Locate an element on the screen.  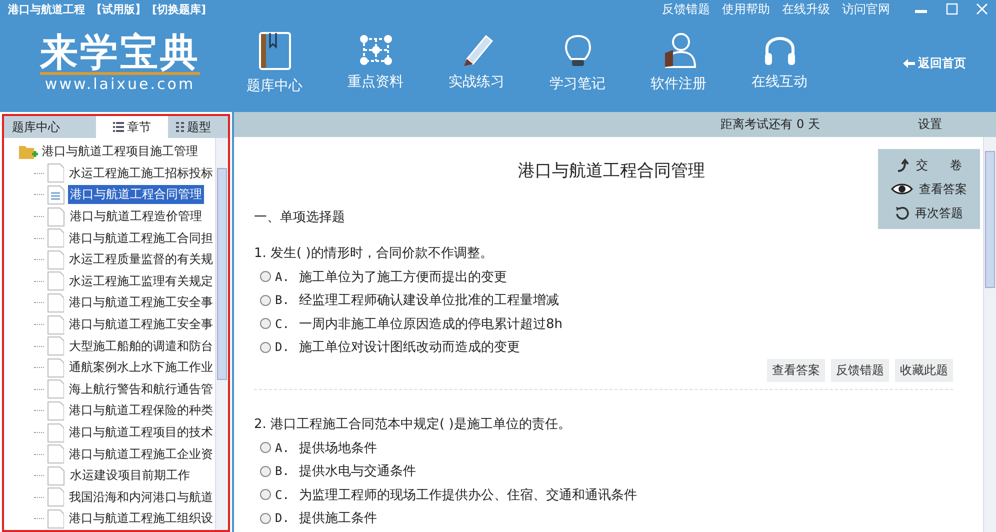
tree-folder: 港口与航道工程项目施工管理 is located at coordinates (109, 152).